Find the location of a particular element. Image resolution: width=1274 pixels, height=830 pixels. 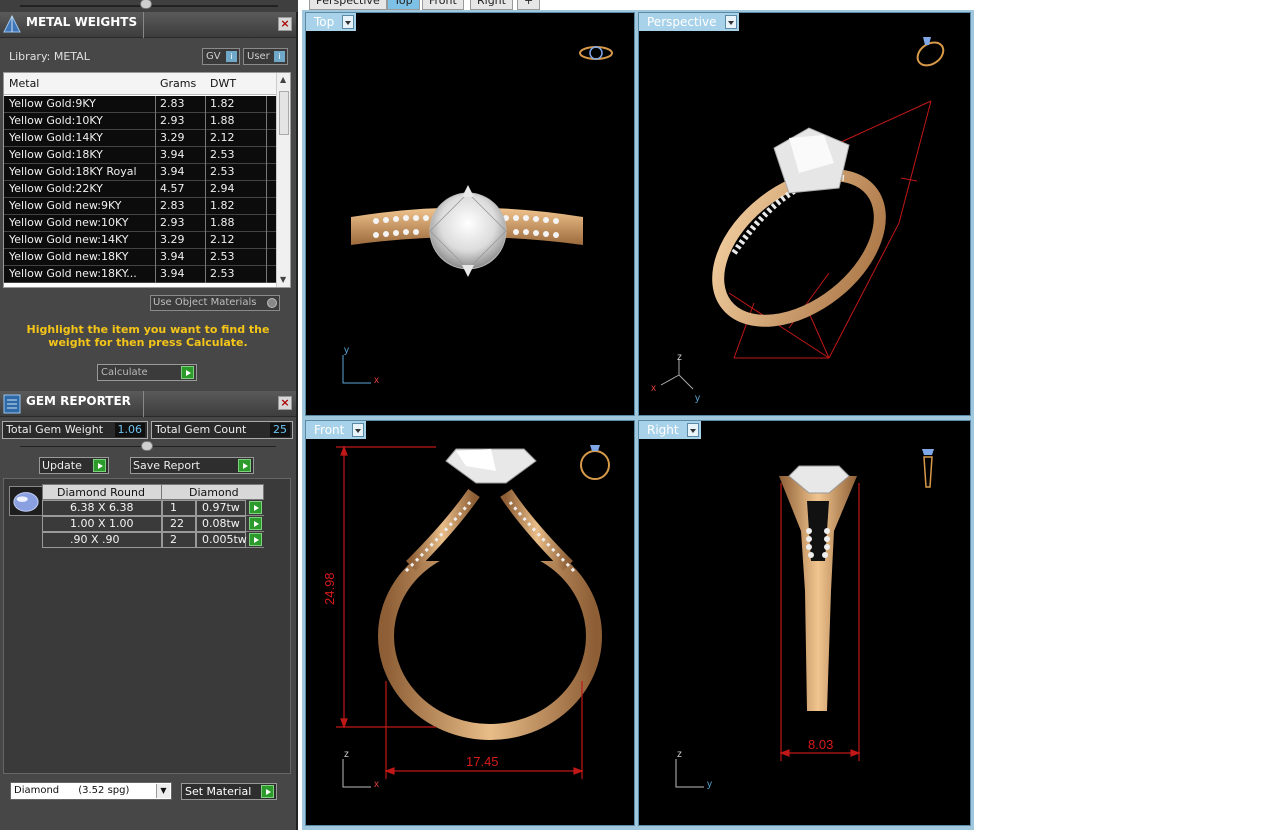

total-gem-count: Total Gem Count 25 is located at coordinates (222, 430).